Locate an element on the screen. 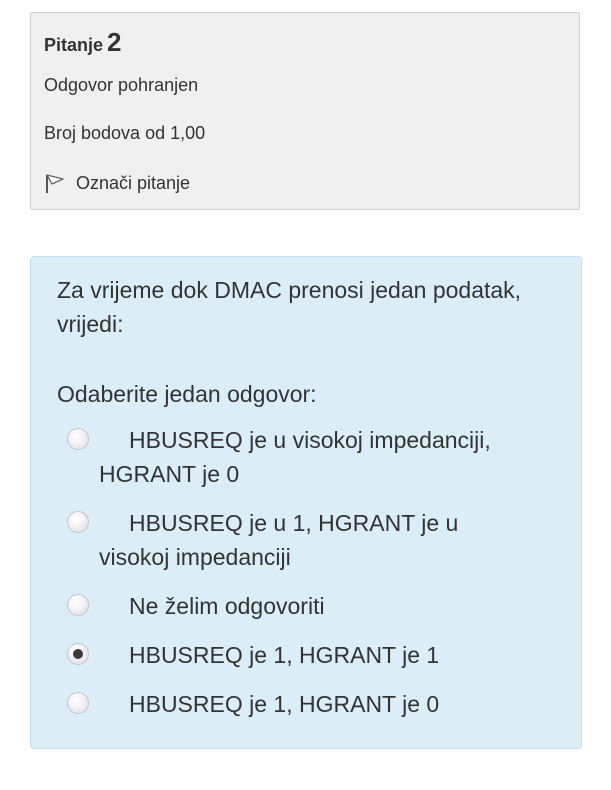 This screenshot has height=790, width=611. flag-question-link: Označi pitanje is located at coordinates (117, 183).